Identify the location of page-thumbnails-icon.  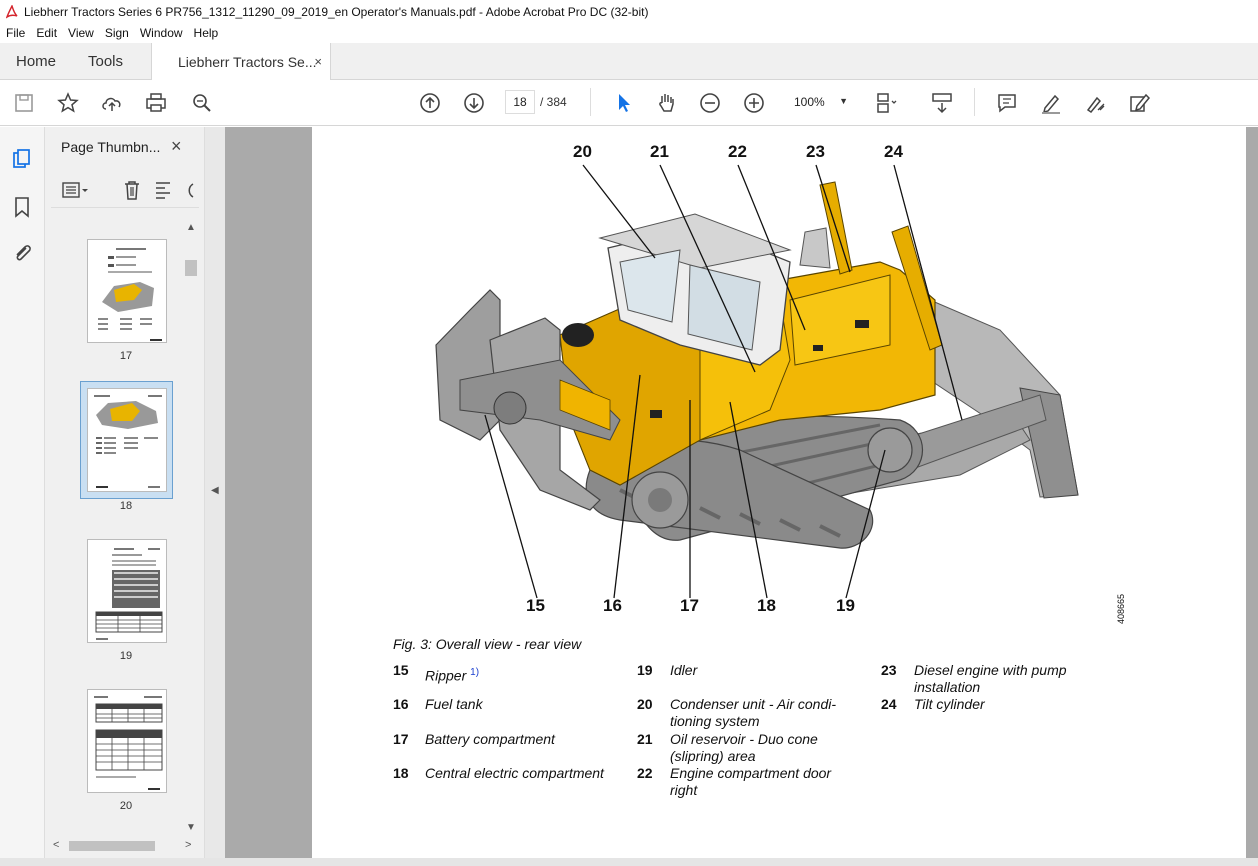
(22, 159).